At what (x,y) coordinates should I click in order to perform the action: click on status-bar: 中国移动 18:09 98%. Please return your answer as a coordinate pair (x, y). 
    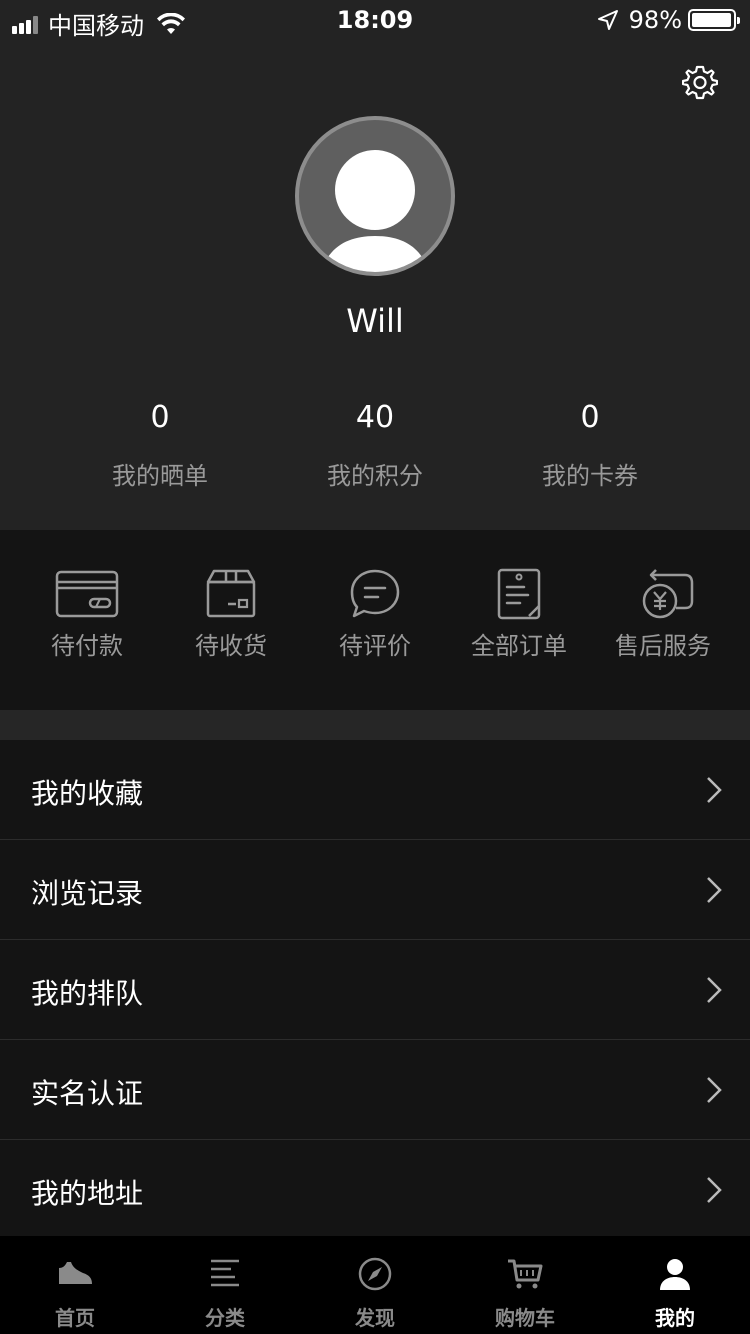
    Looking at the image, I should click on (375, 20).